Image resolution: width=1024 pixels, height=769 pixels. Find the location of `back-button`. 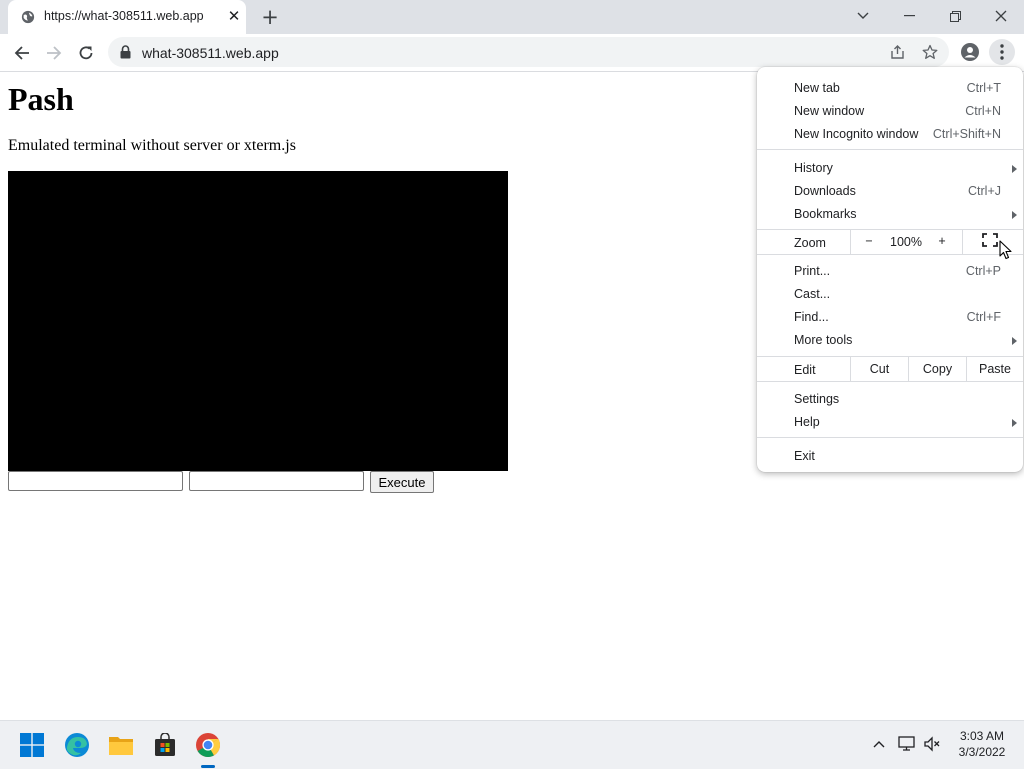

back-button is located at coordinates (22, 53).